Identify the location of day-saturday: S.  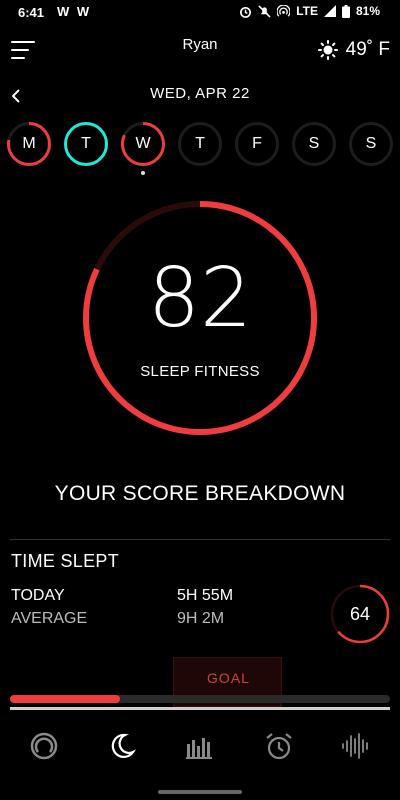
(314, 144).